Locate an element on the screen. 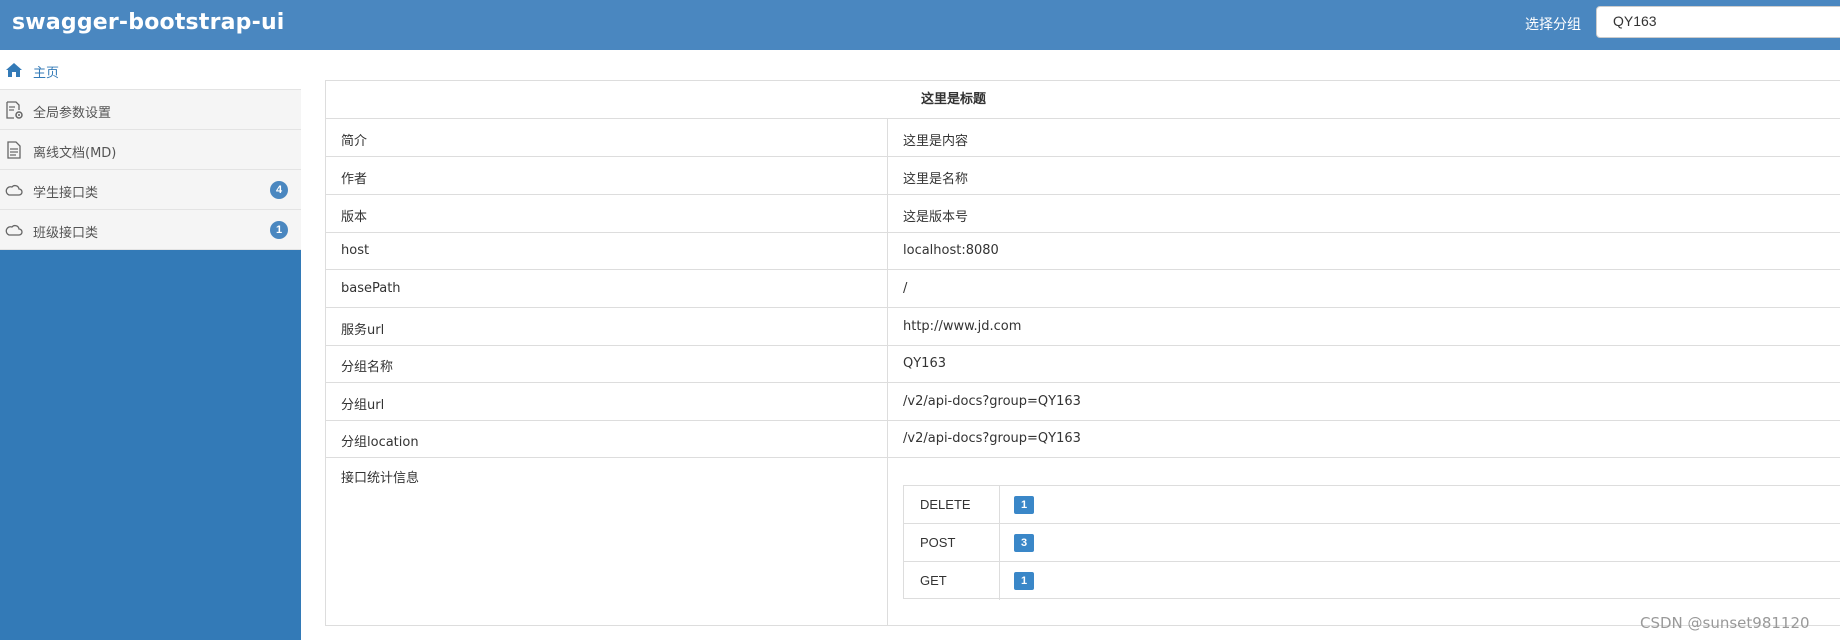 The height and width of the screenshot is (640, 1840). table-row: 分组location /v2/api-docs?group=QY163 is located at coordinates (1083, 439).